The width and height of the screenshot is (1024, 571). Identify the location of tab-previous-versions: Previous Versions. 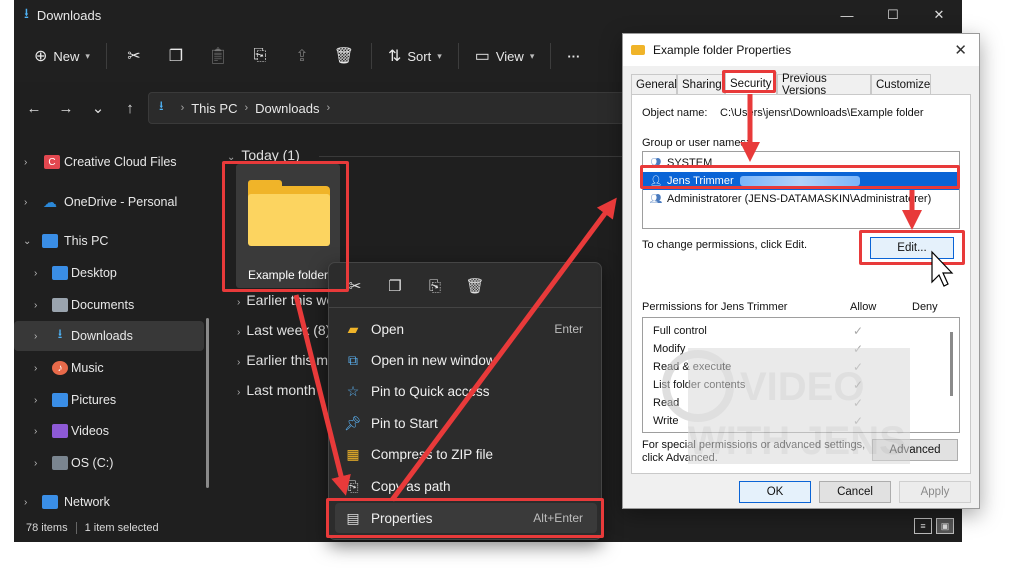
(824, 85).